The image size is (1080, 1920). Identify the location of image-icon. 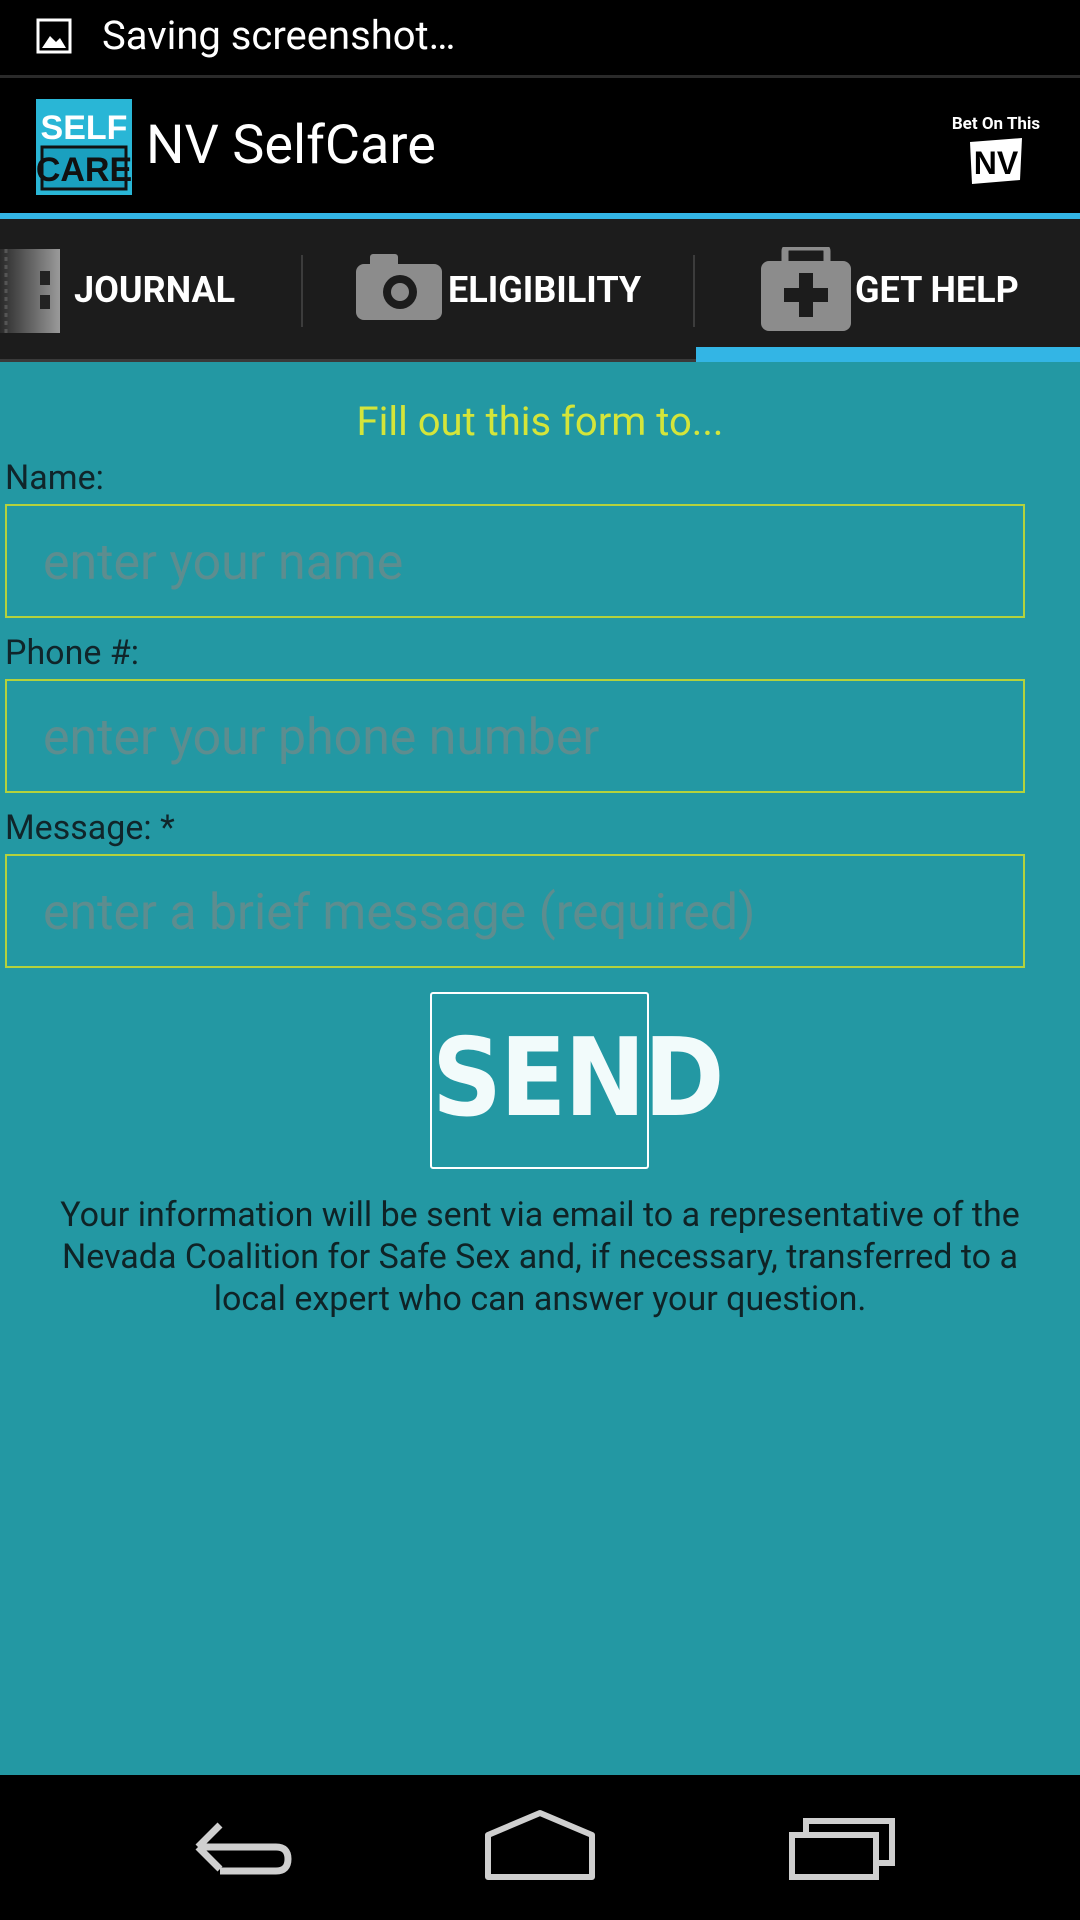
(54, 36).